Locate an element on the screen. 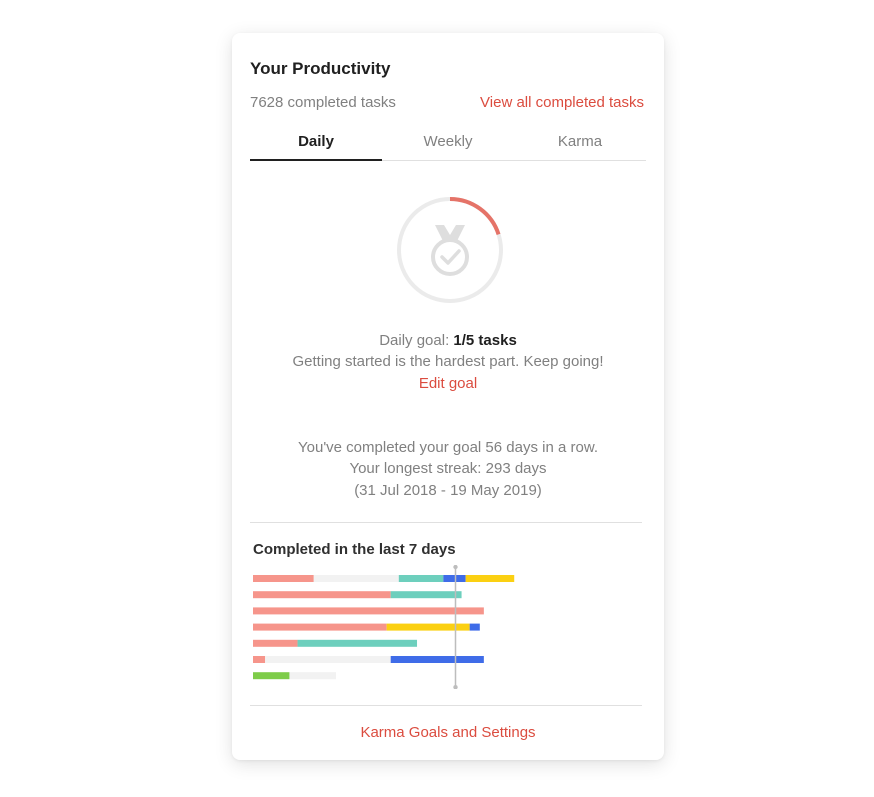 Image resolution: width=874 pixels, height=797 pixels. bar-segment-day1-remainder is located at coordinates (356, 578).